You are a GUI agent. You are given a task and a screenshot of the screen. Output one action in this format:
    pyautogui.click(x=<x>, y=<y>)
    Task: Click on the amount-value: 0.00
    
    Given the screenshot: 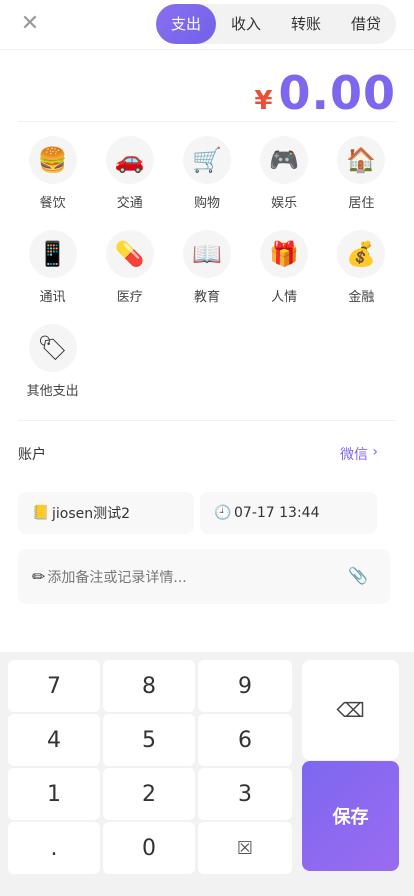 What is the action you would take?
    pyautogui.click(x=337, y=93)
    